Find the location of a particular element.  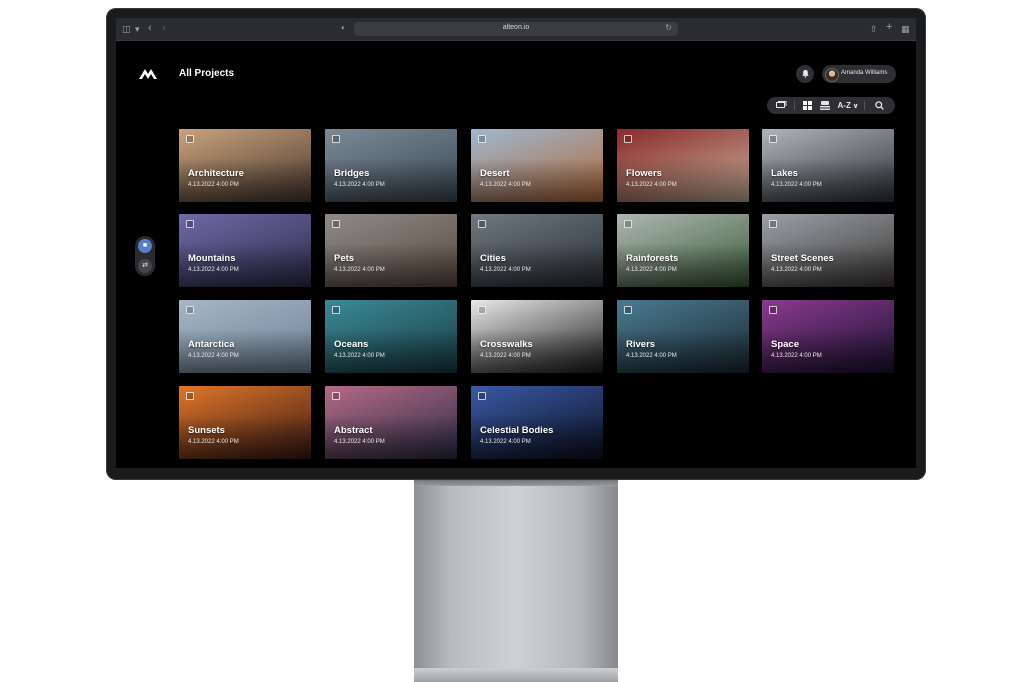

url-text: alteon.io is located at coordinates (516, 27).